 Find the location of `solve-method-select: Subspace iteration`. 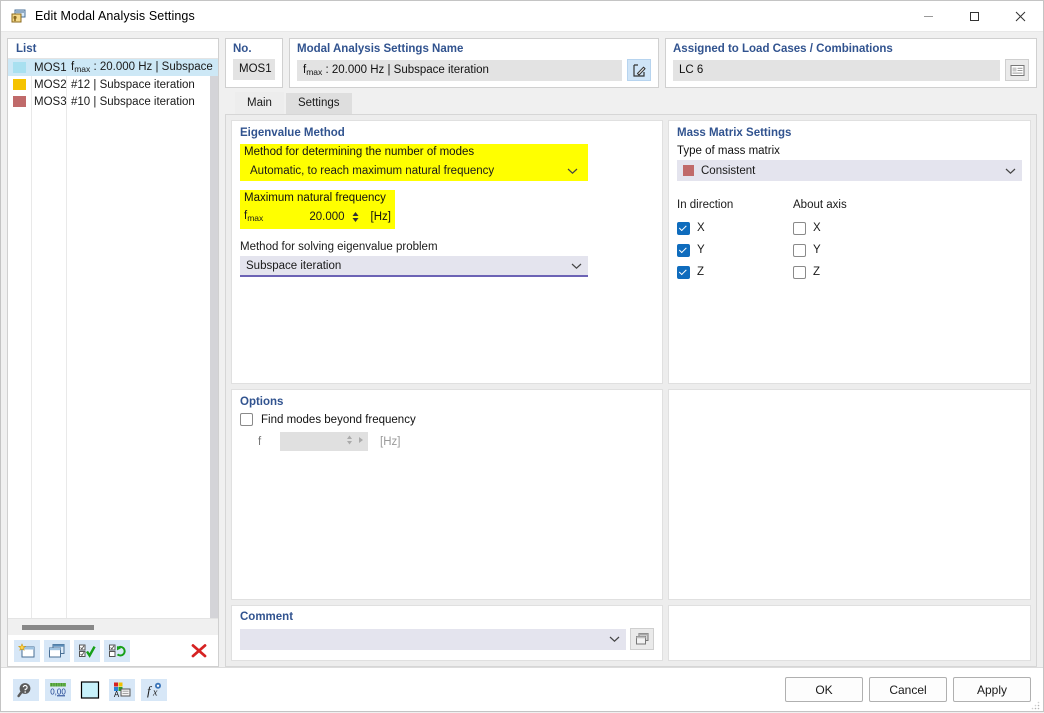

solve-method-select: Subspace iteration is located at coordinates (414, 266).